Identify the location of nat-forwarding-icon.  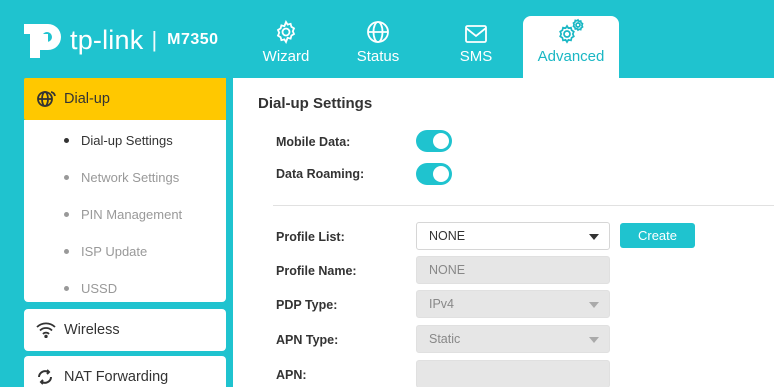
(44, 377).